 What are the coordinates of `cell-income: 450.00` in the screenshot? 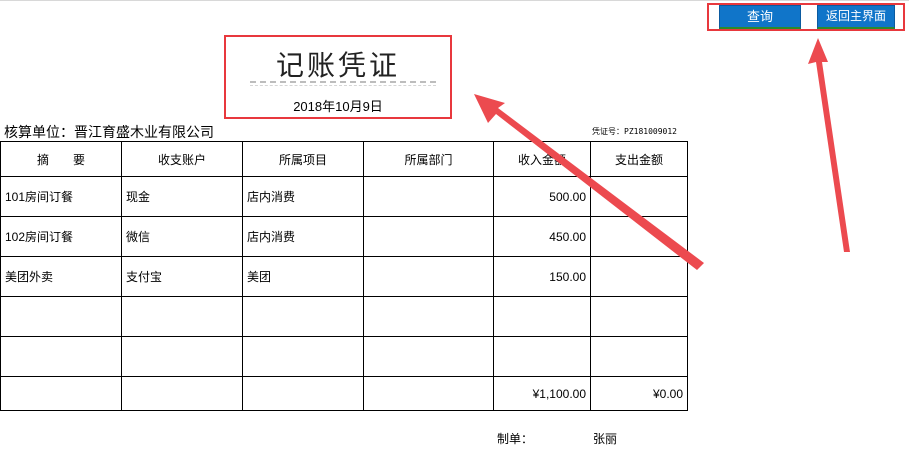 It's located at (542, 236).